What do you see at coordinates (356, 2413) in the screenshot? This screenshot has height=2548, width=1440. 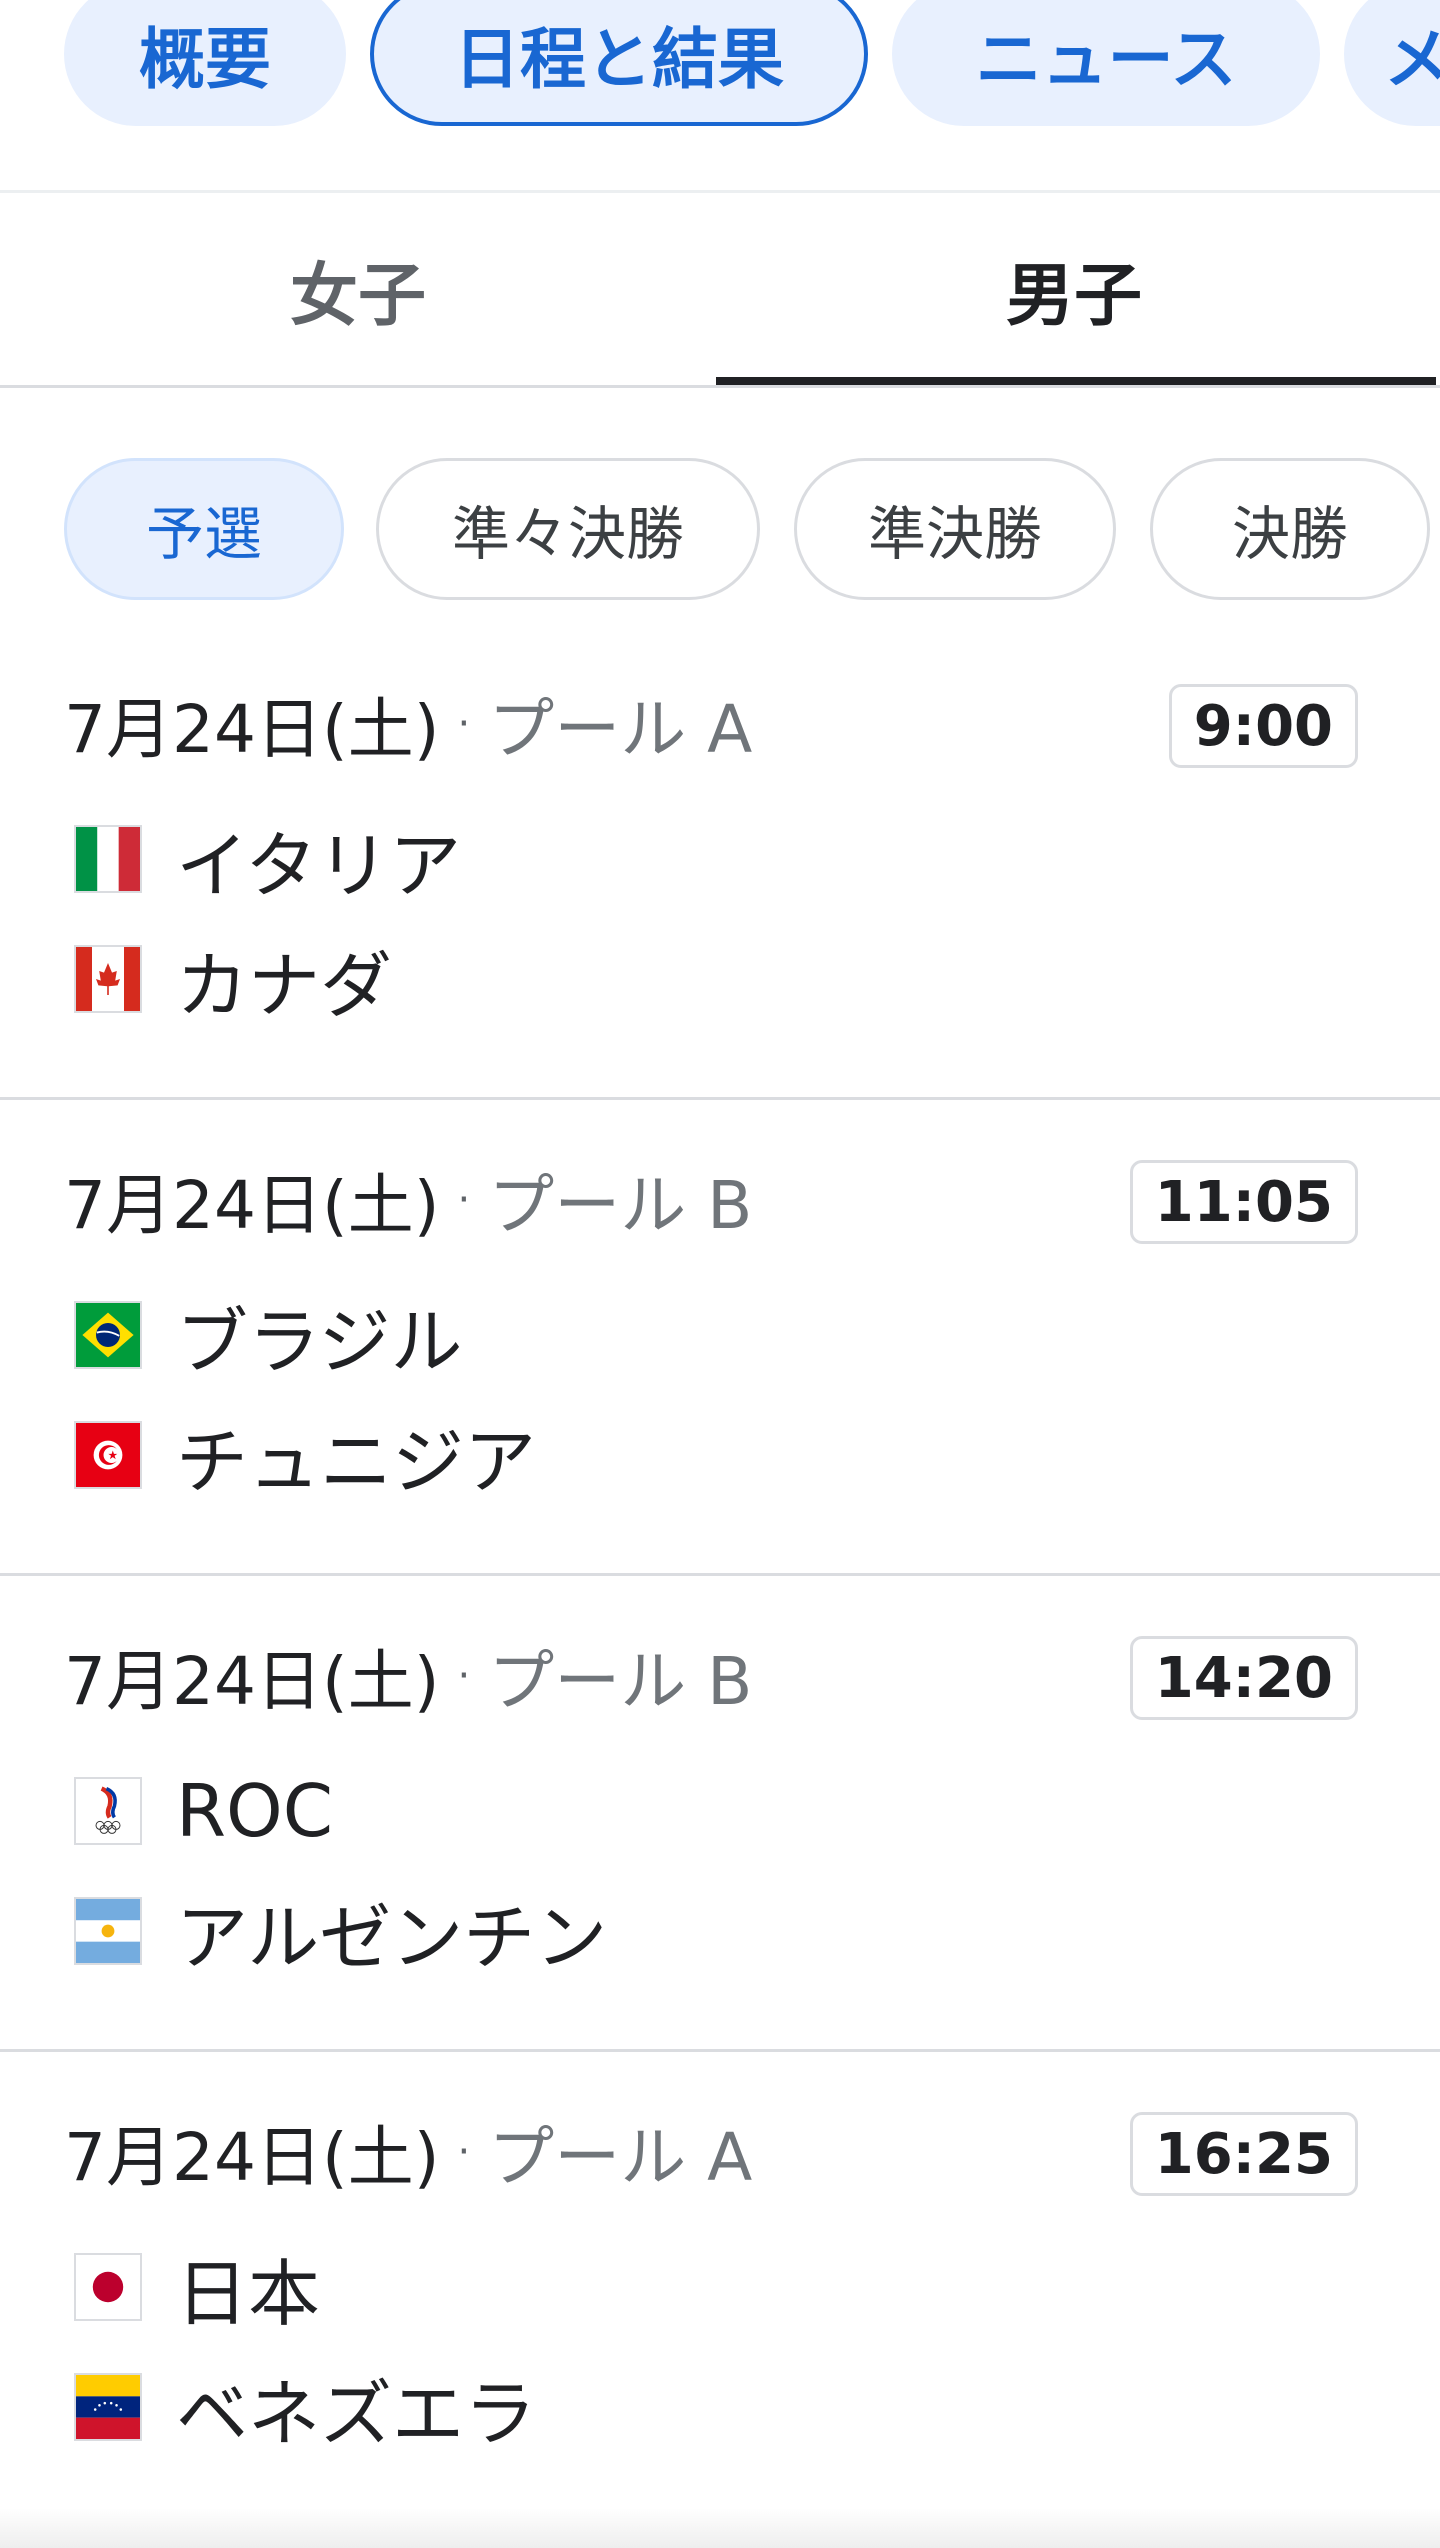 I see `team-name: ベネズエラ` at bounding box center [356, 2413].